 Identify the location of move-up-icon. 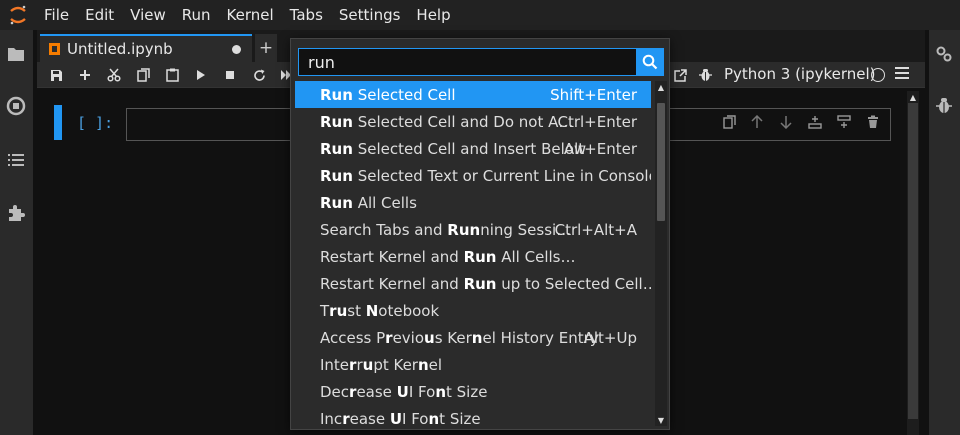
(757, 122).